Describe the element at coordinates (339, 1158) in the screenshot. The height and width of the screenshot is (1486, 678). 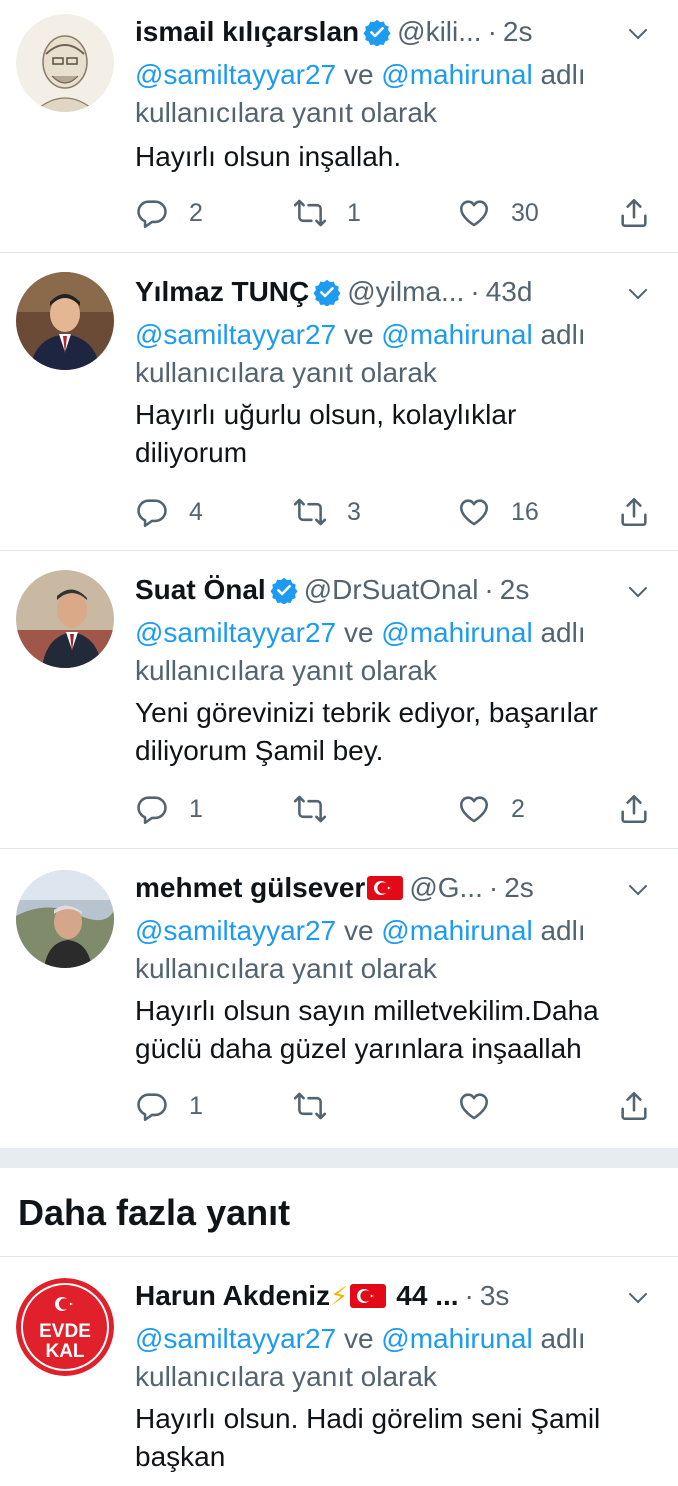
I see `section-separator` at that location.